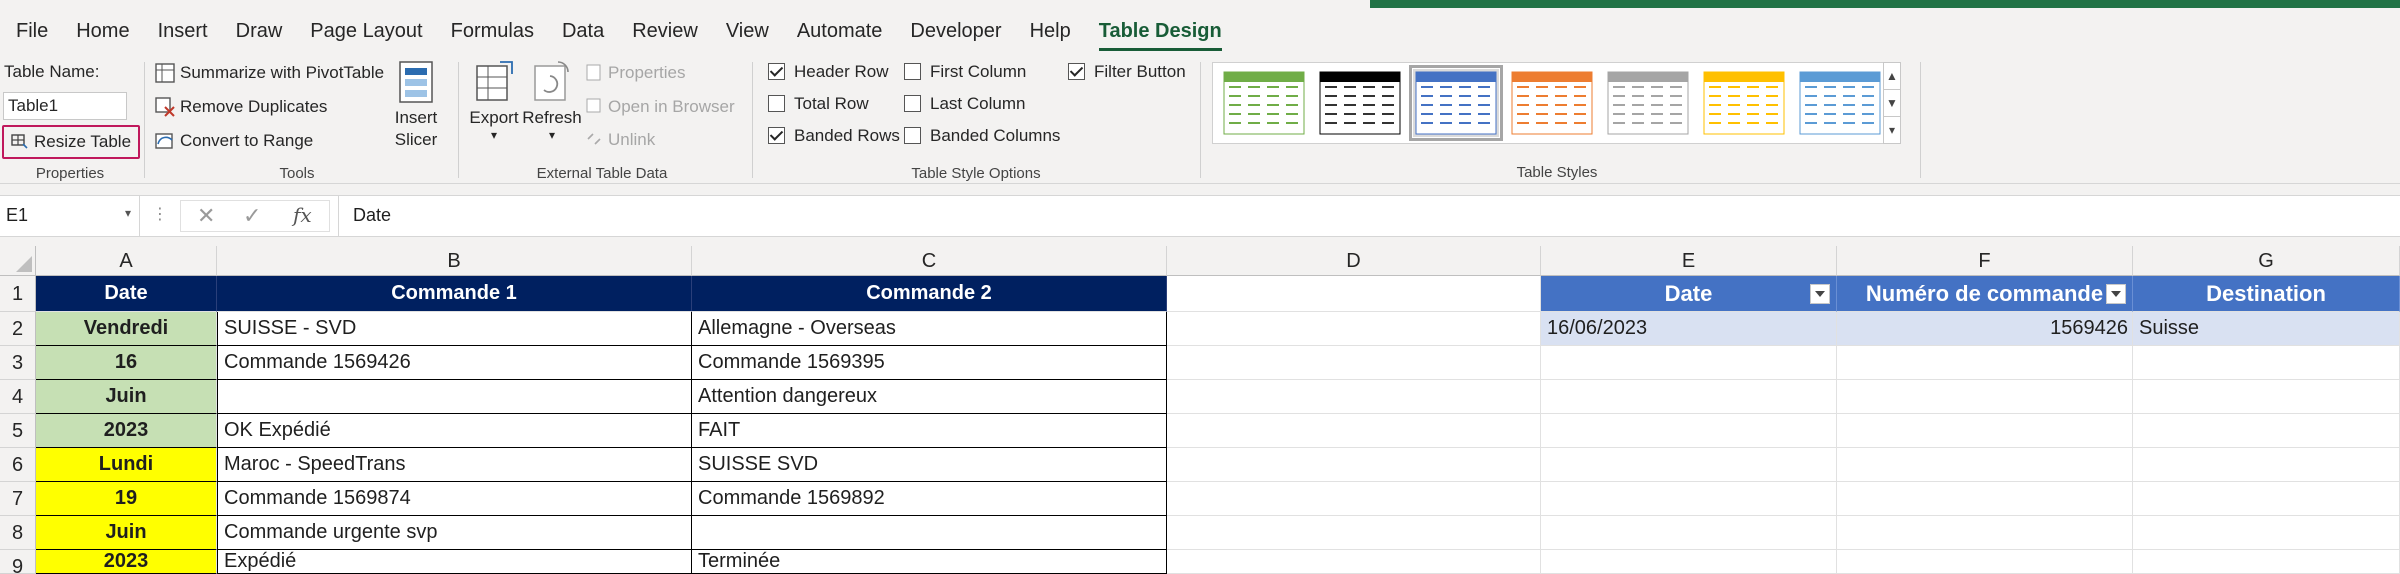 This screenshot has height=574, width=2400. I want to click on insert-function-icon: fx, so click(302, 215).